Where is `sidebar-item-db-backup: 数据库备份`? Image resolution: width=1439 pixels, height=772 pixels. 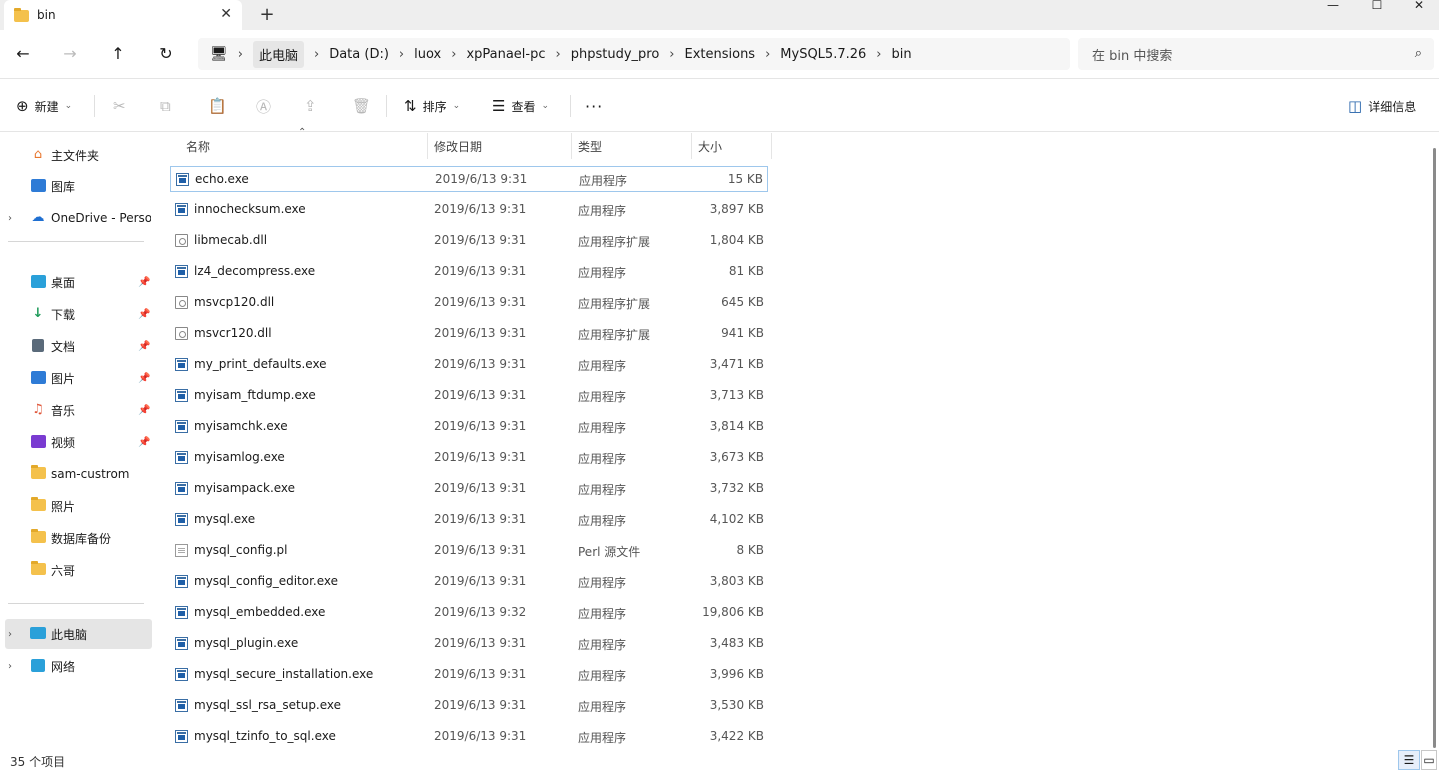 sidebar-item-db-backup: 数据库备份 is located at coordinates (76, 538).